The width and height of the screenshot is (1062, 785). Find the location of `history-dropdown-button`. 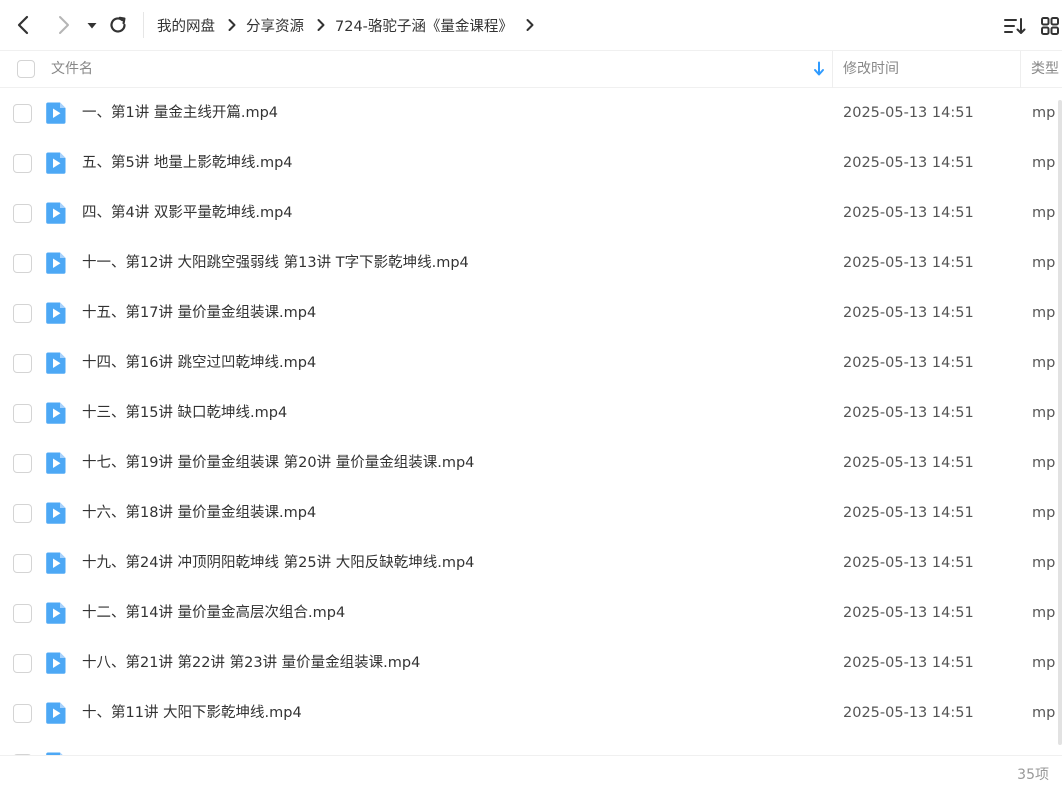

history-dropdown-button is located at coordinates (92, 25).